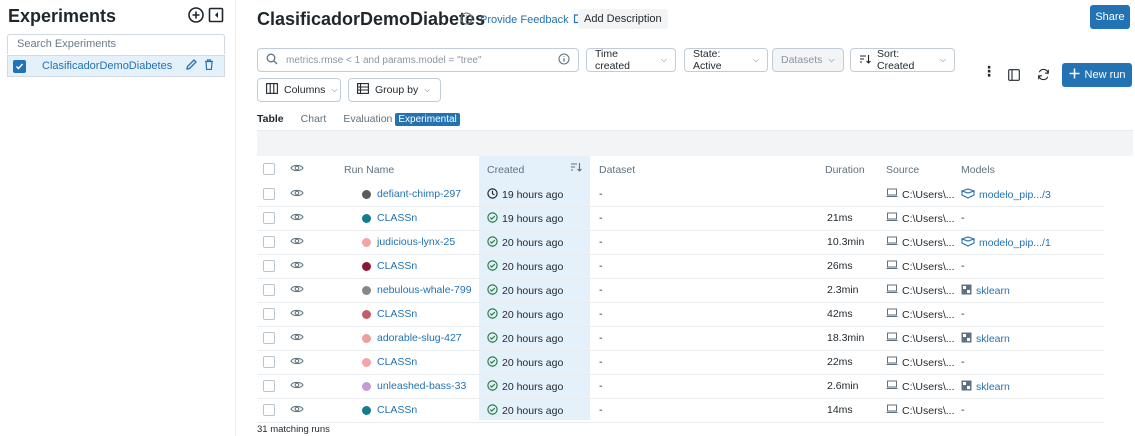  What do you see at coordinates (902, 60) in the screenshot?
I see `sort-dropdown: Sort: Created ⌵` at bounding box center [902, 60].